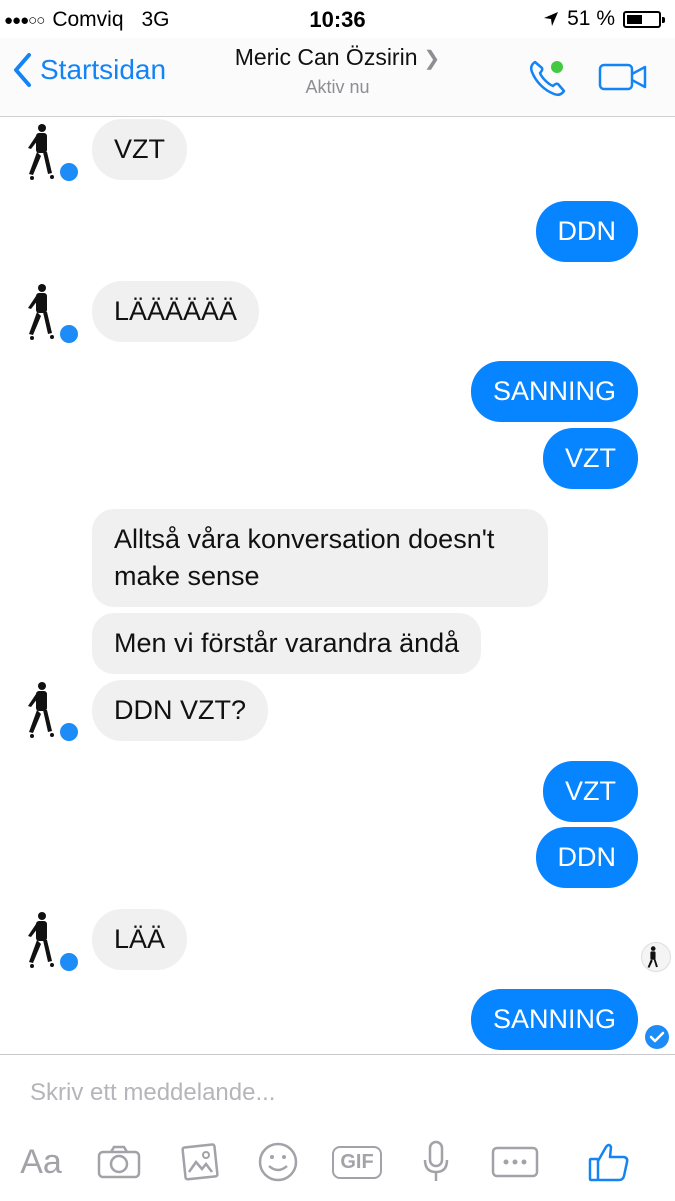 The height and width of the screenshot is (1201, 675). What do you see at coordinates (187, 576) in the screenshot?
I see `message-text: make sense` at bounding box center [187, 576].